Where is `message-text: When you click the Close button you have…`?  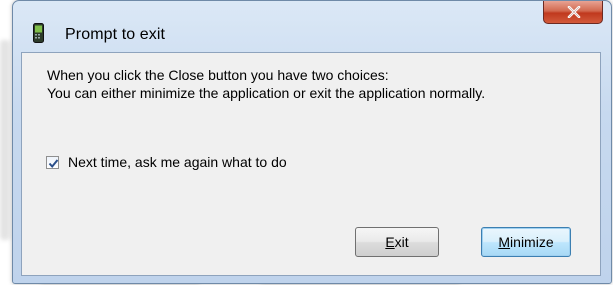
message-text: When you click the Close button you have… is located at coordinates (266, 84).